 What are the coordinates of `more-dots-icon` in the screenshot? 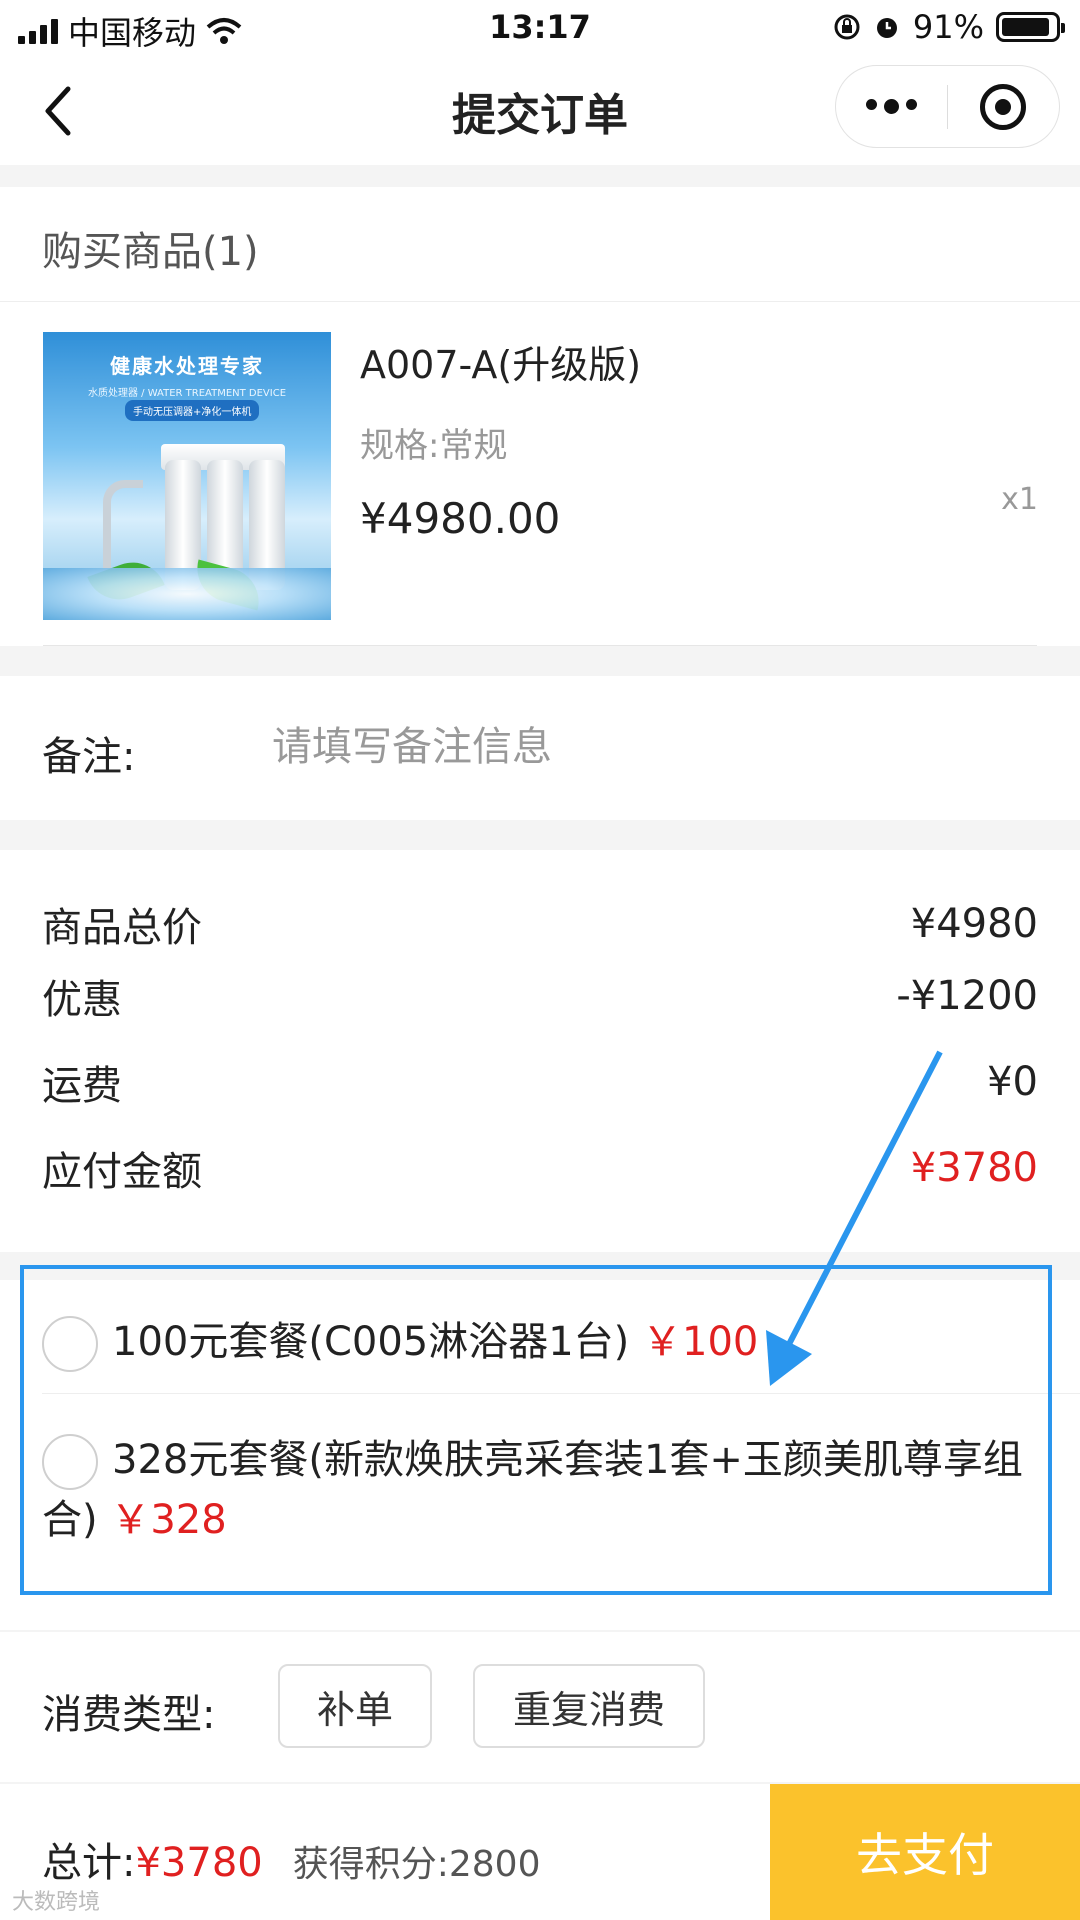 It's located at (891, 106).